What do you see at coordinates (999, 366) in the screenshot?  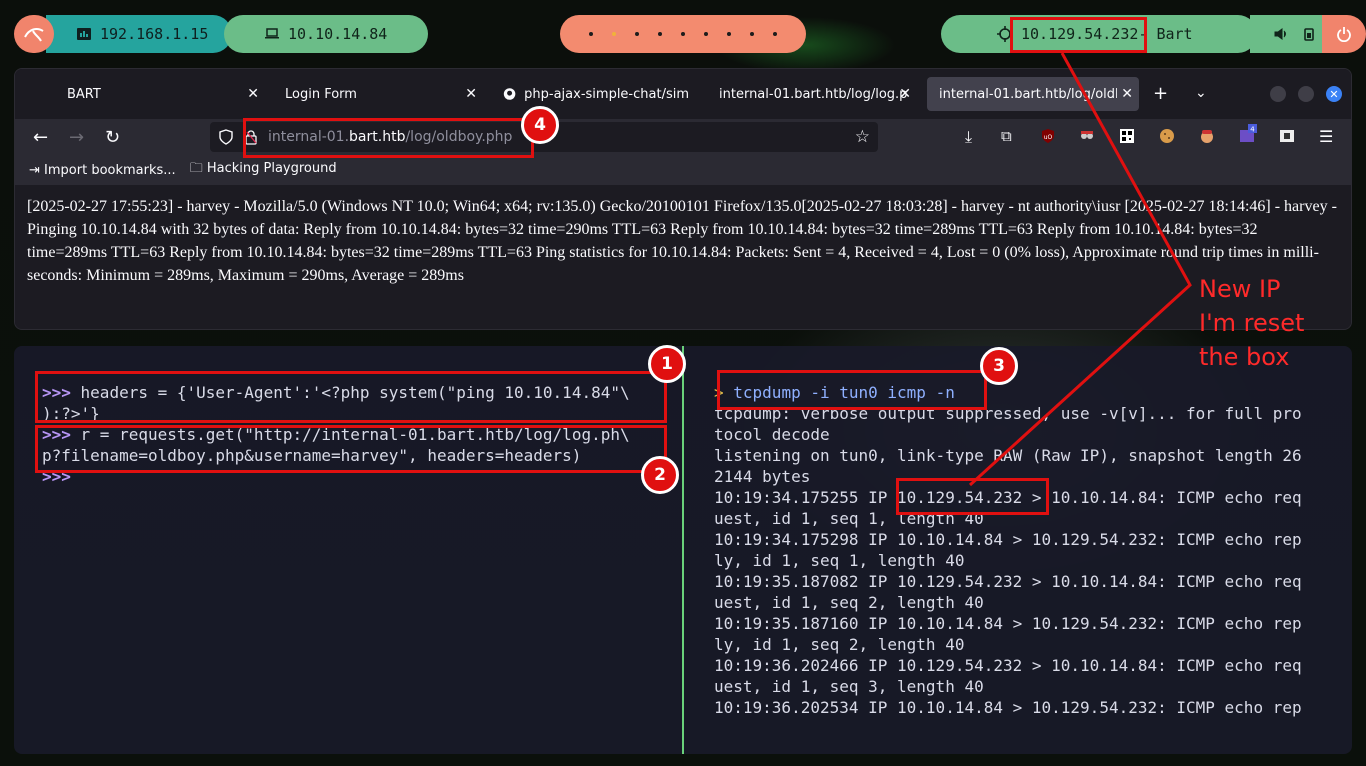 I see `step-3-badge: 3` at bounding box center [999, 366].